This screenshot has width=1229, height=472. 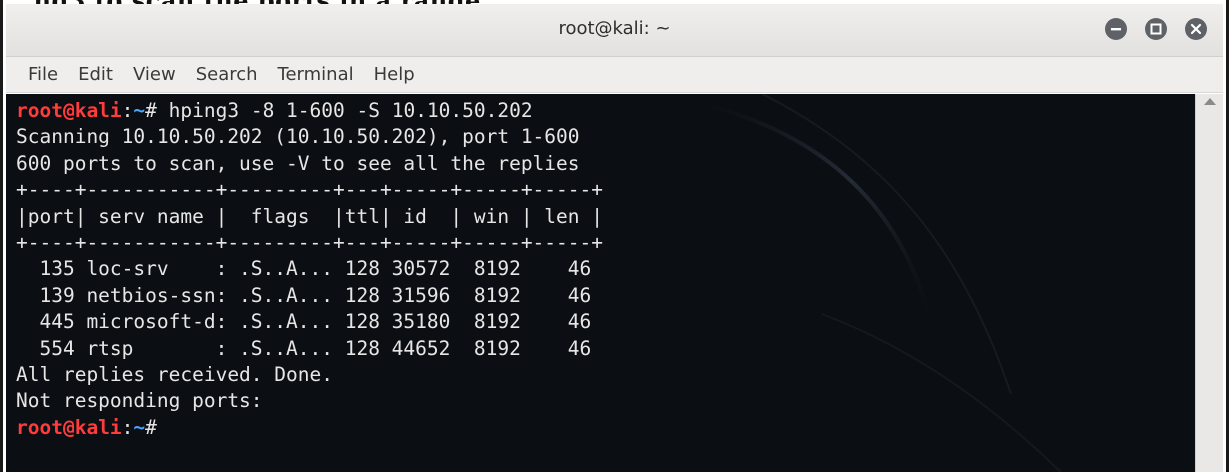 What do you see at coordinates (344, 110) in the screenshot?
I see `terminal-command: hping3 -8 1-600 -S 10.10.50.202` at bounding box center [344, 110].